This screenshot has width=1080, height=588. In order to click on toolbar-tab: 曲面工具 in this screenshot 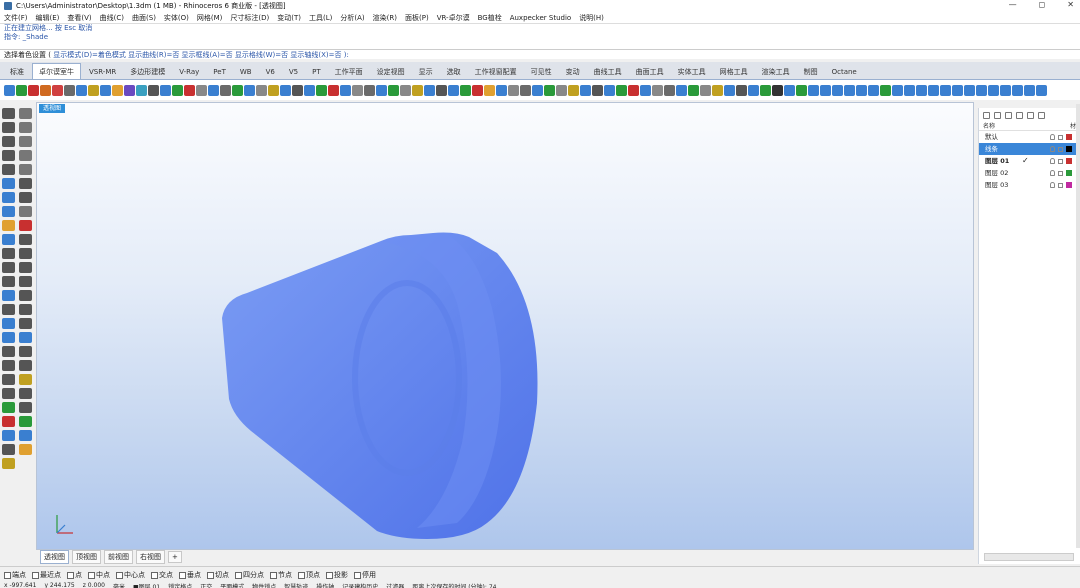, I will do `click(650, 72)`.